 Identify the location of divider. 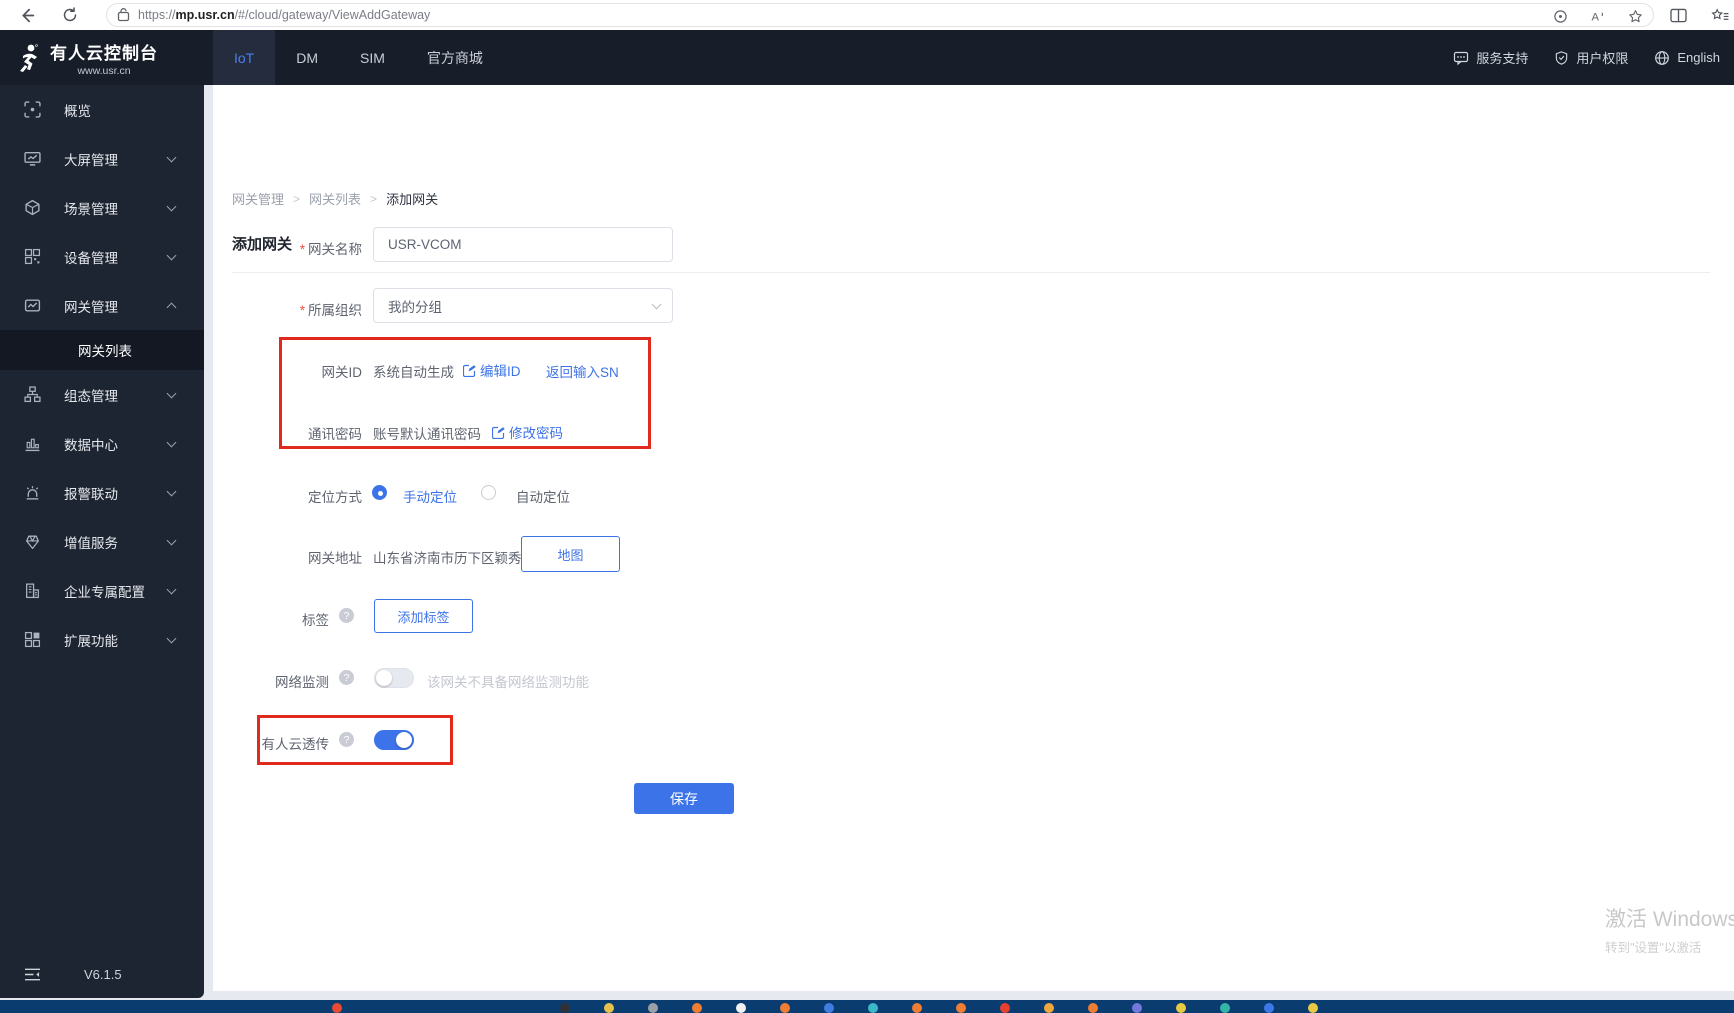
(971, 272).